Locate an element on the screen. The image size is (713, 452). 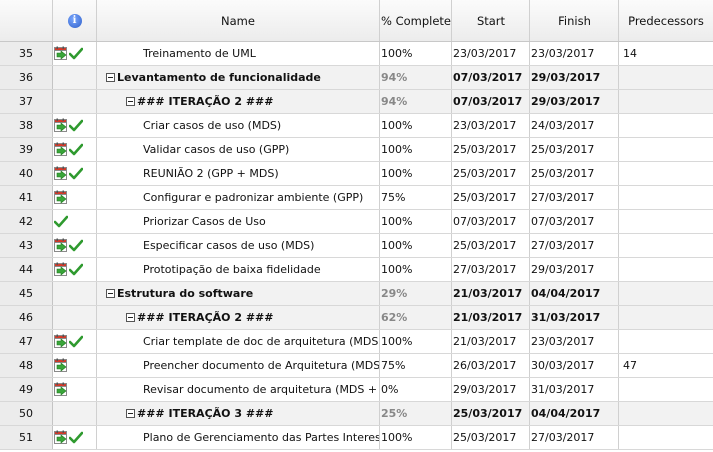
row-id-cell: 48 is located at coordinates (26, 365).